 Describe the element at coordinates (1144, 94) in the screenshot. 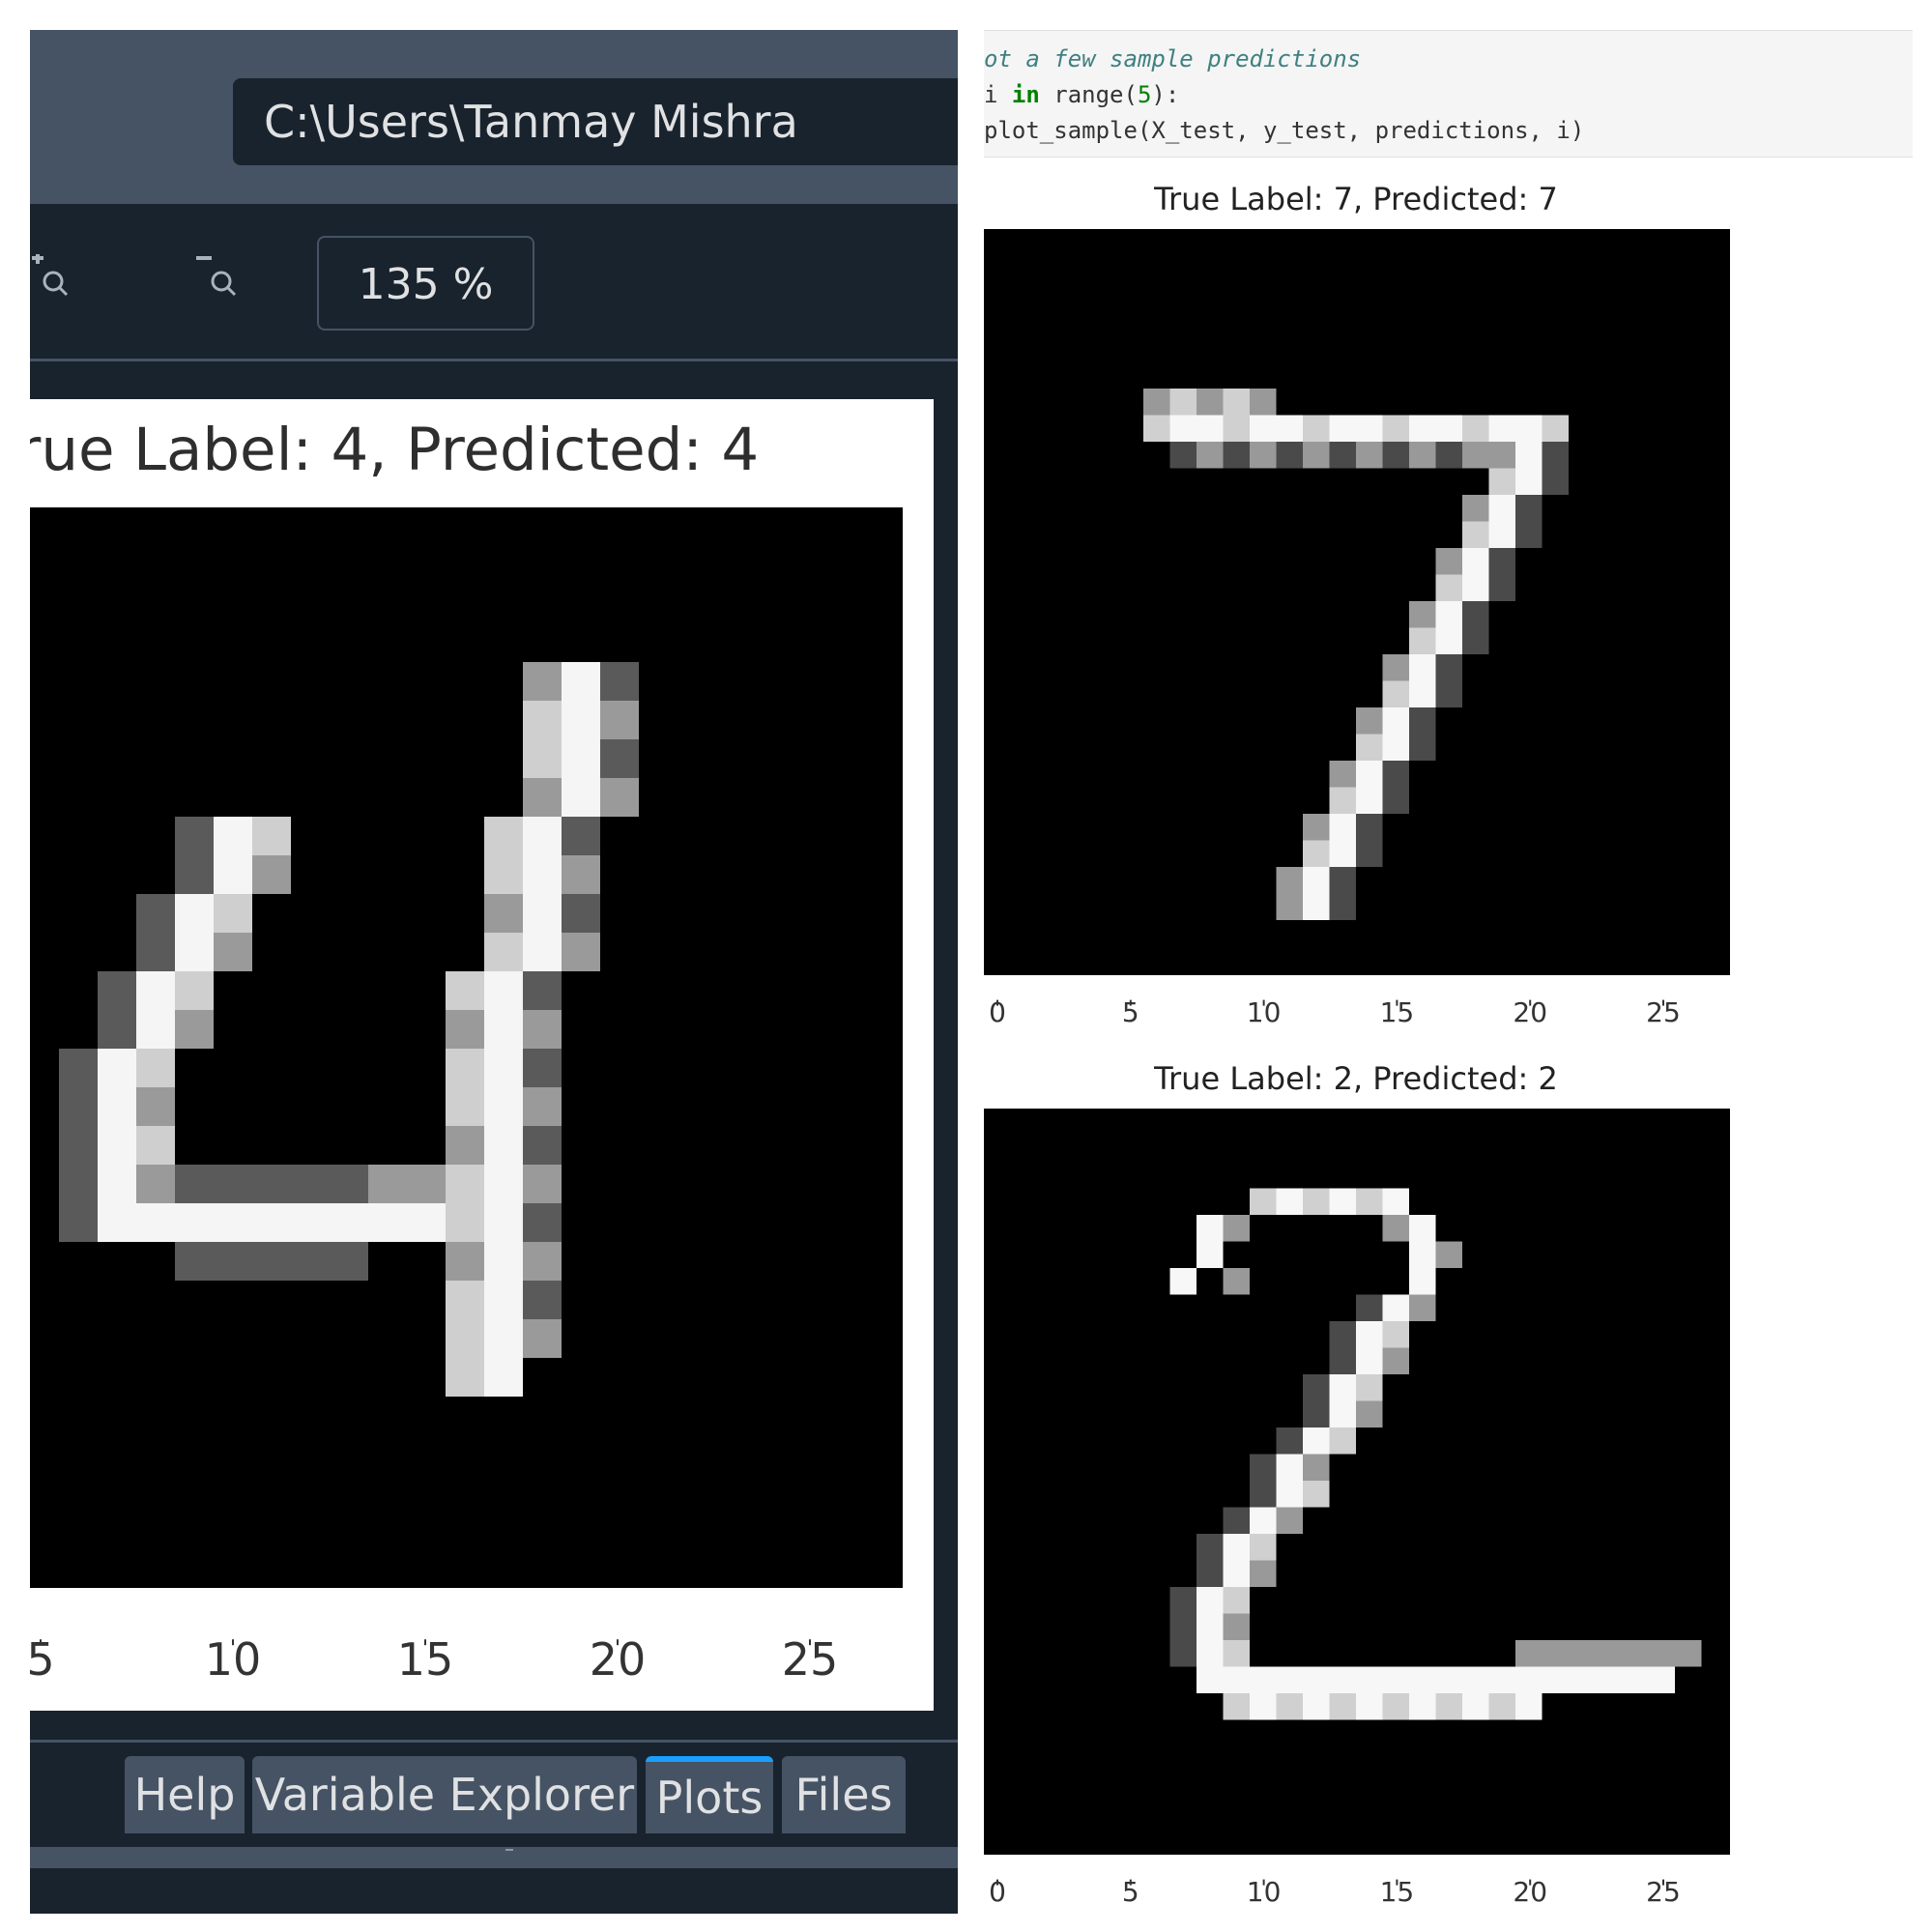

I see `code-number: 5` at that location.